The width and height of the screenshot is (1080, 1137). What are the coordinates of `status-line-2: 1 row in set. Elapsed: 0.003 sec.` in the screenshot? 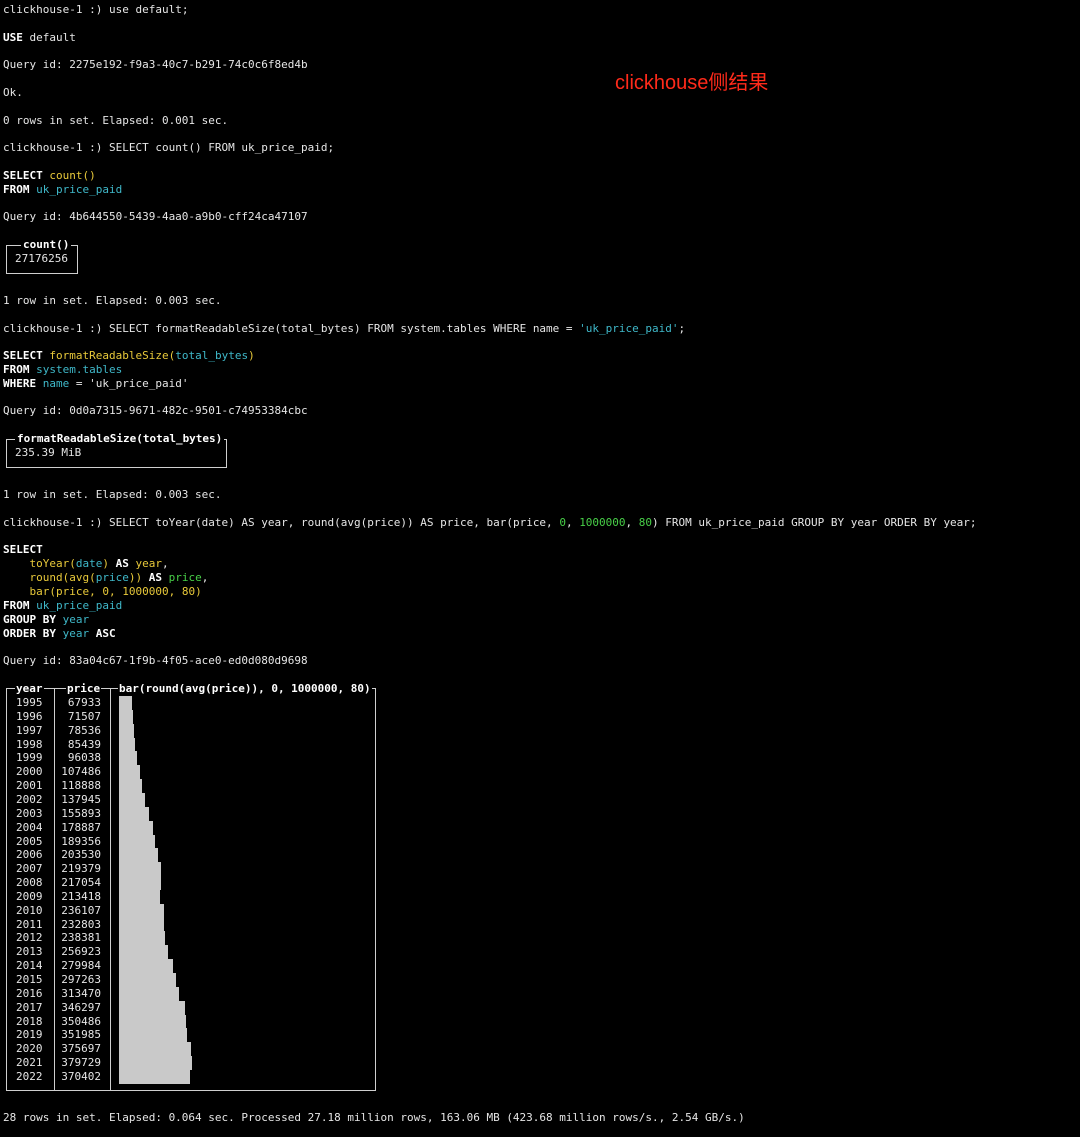 It's located at (112, 300).